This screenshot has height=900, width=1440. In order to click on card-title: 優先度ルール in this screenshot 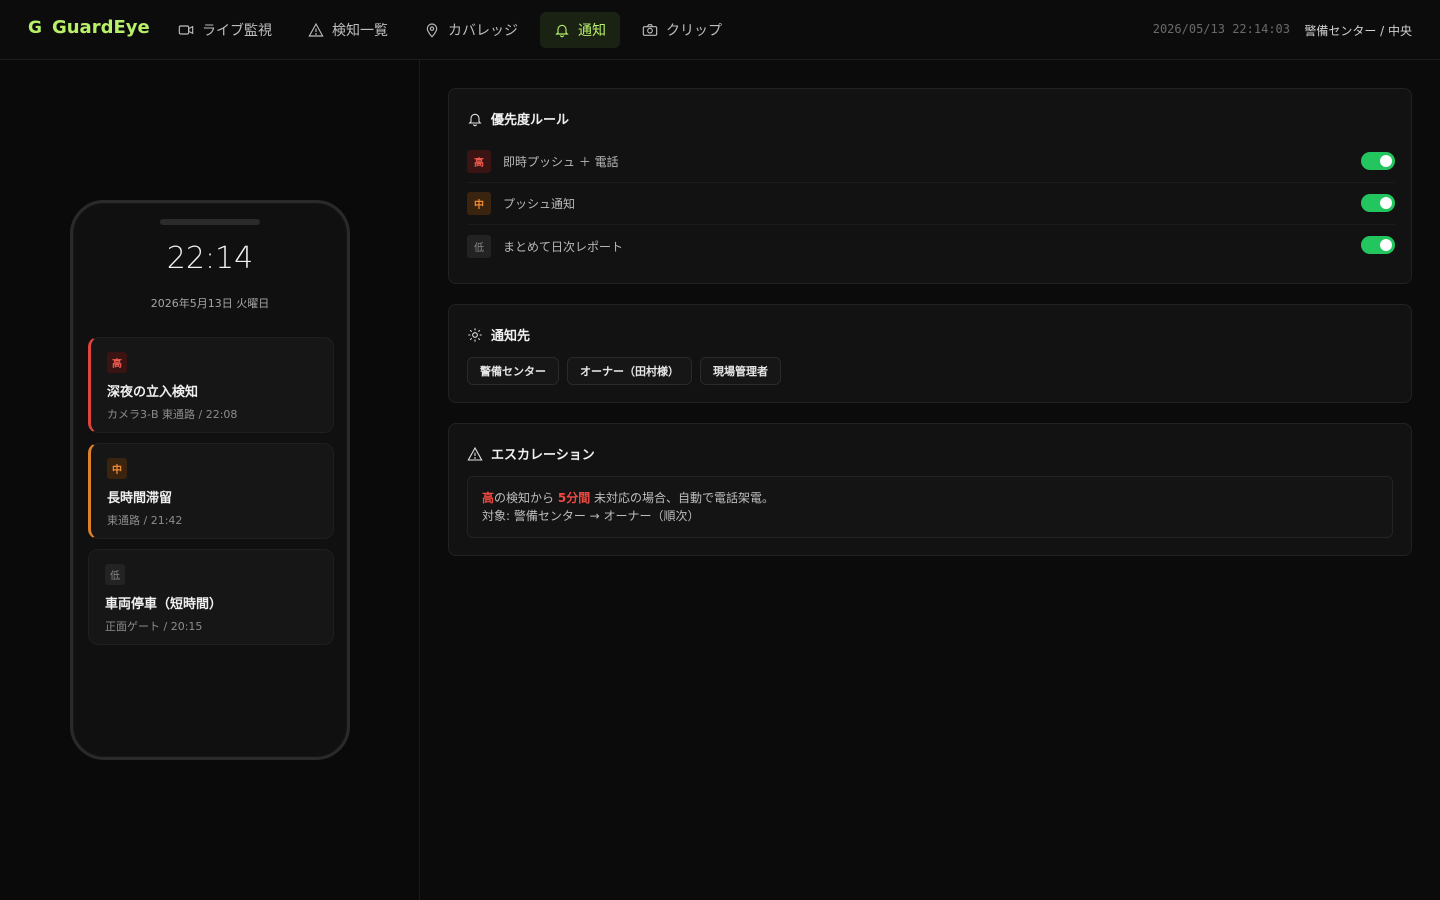, I will do `click(530, 120)`.